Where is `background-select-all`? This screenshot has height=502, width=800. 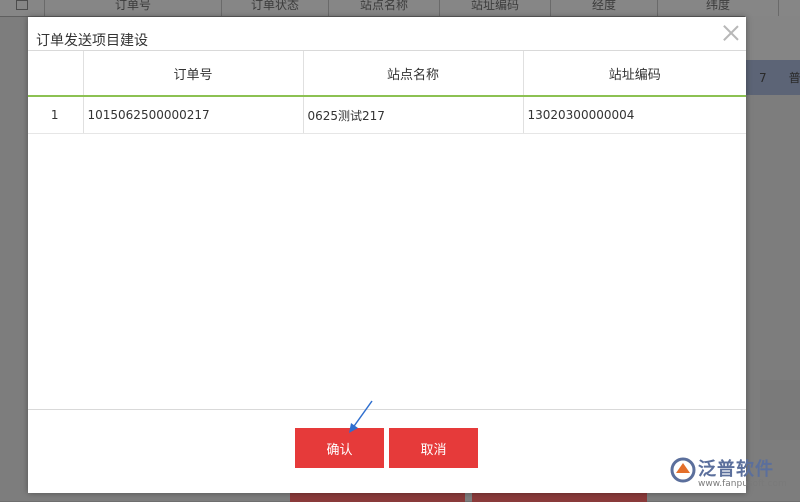
background-select-all is located at coordinates (22, 8).